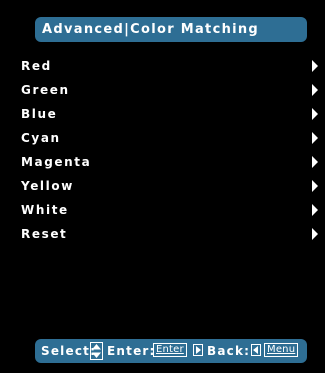 This screenshot has width=325, height=373. What do you see at coordinates (281, 350) in the screenshot?
I see `menu-key-badge: Menu` at bounding box center [281, 350].